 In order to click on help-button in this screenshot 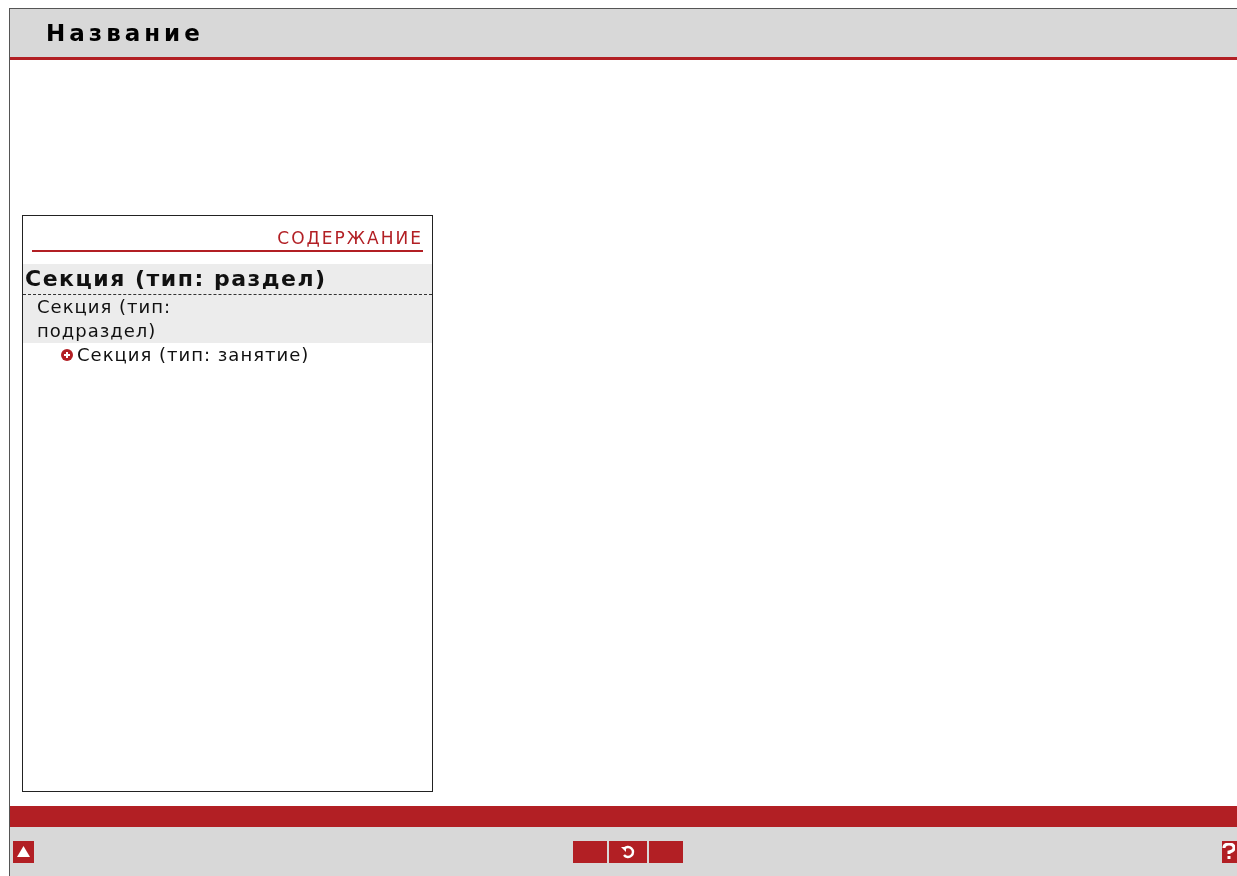, I will do `click(1229, 851)`.